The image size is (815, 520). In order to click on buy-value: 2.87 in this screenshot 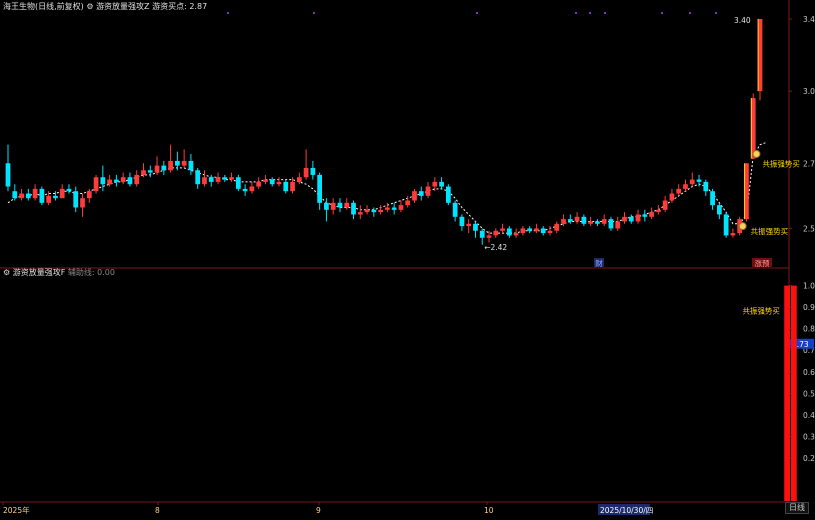, I will do `click(198, 6)`.